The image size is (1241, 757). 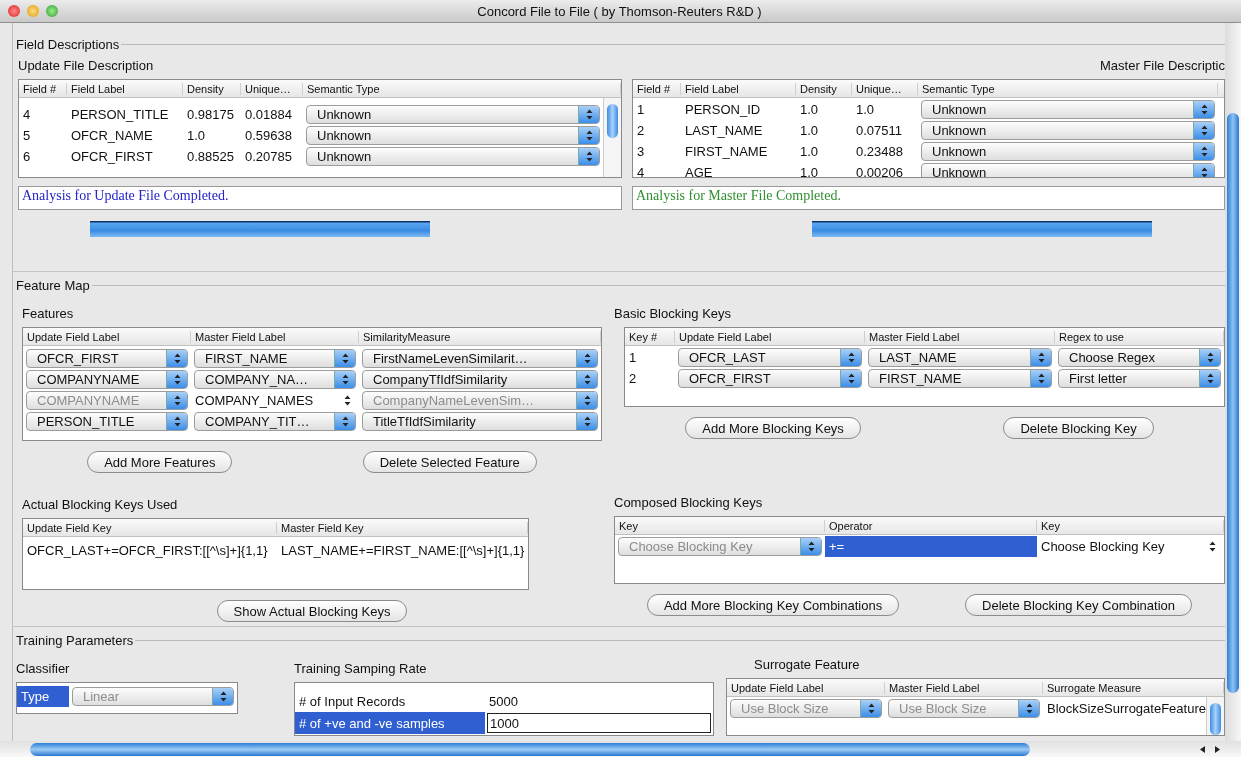 What do you see at coordinates (1079, 605) in the screenshot?
I see `push-button: Delete Blocking Key Combination` at bounding box center [1079, 605].